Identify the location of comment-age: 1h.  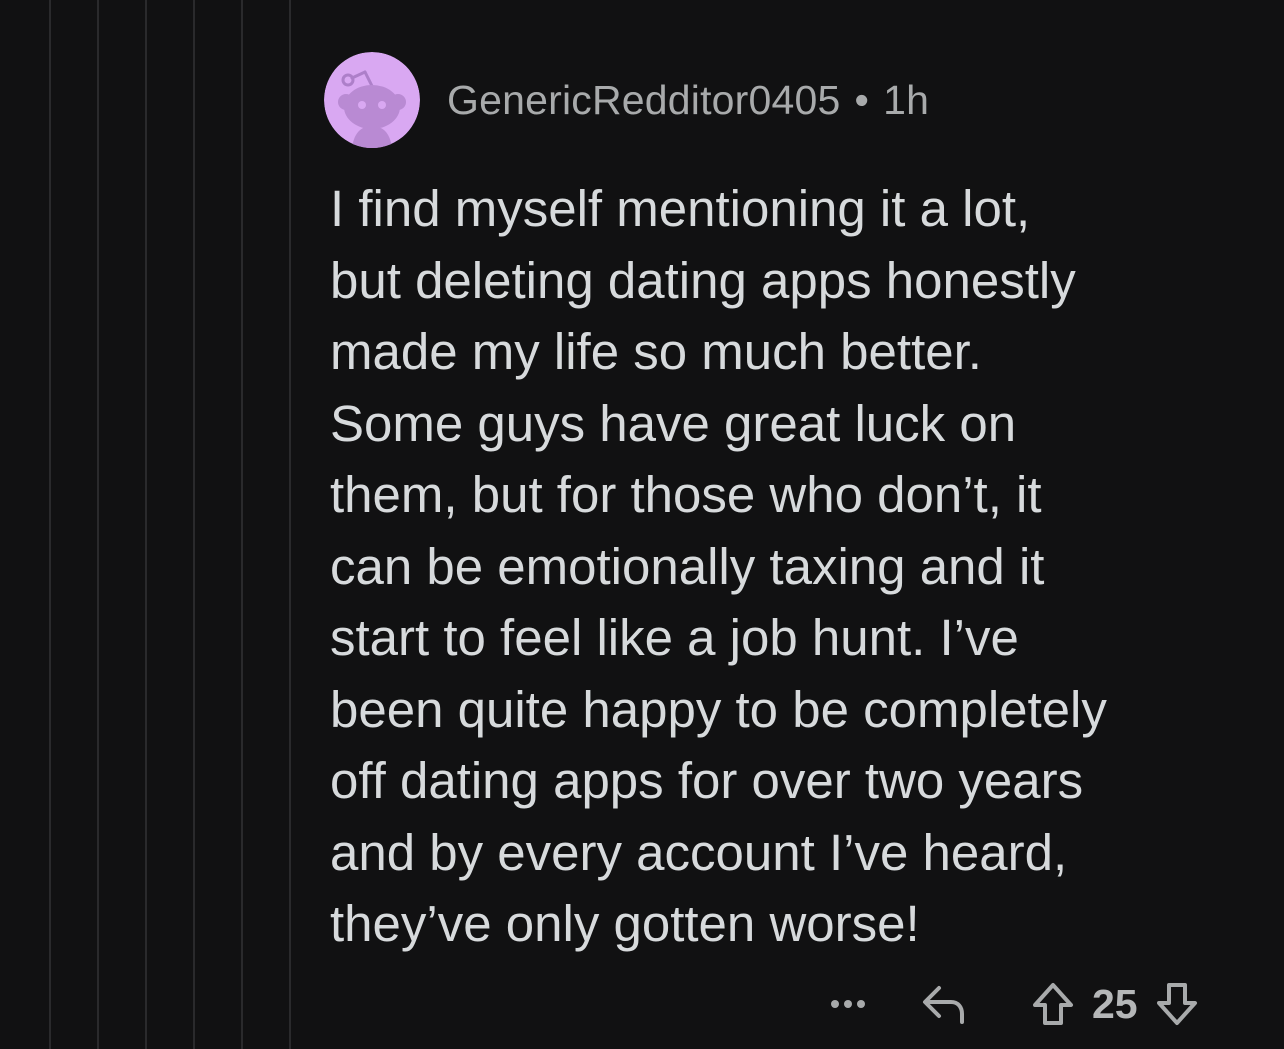
(906, 99).